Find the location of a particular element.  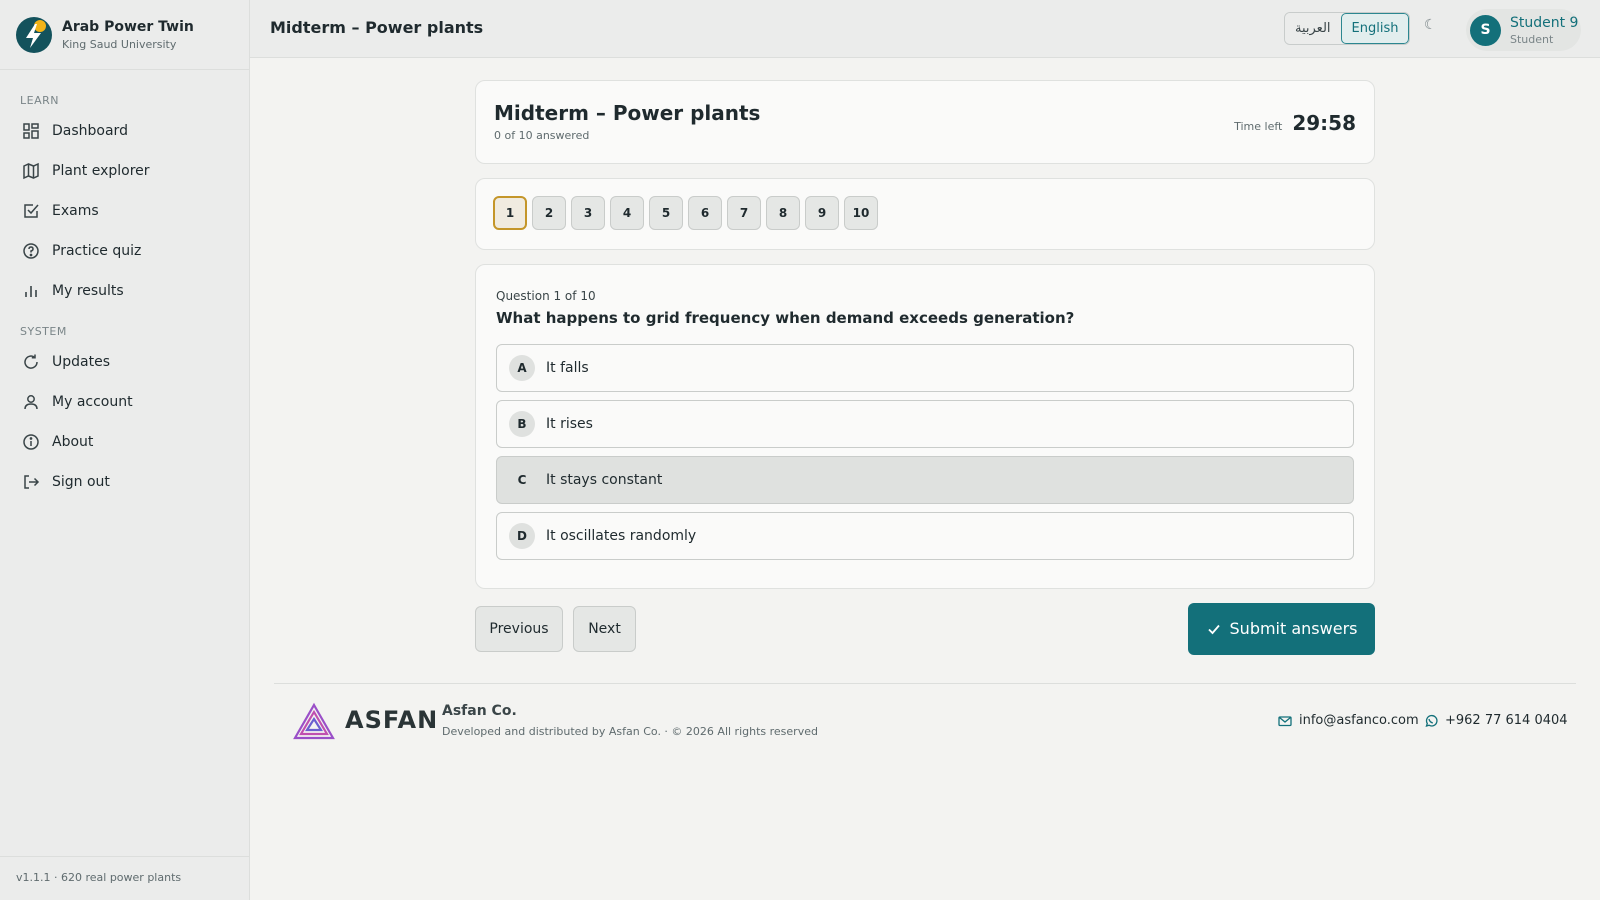

option-a: A It falls is located at coordinates (925, 368).